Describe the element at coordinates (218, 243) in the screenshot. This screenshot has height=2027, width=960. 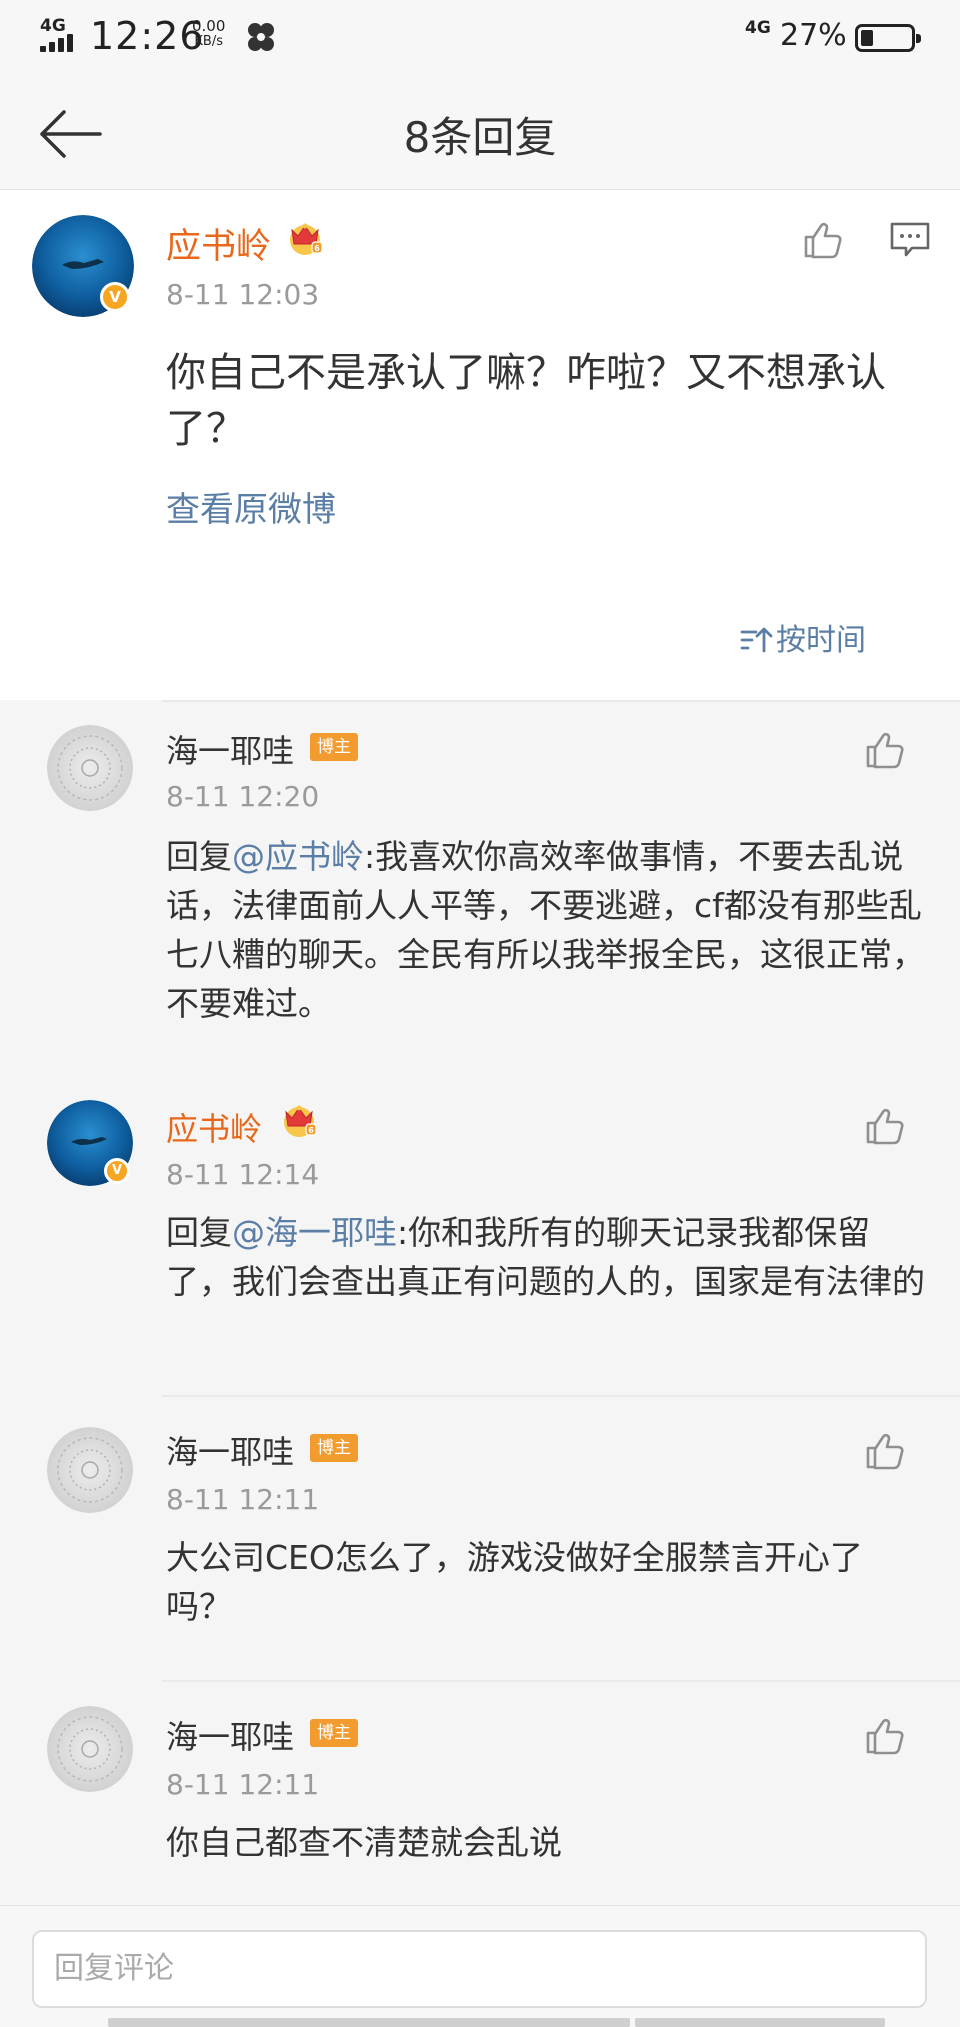
I see `comment-author: 应书岭` at that location.